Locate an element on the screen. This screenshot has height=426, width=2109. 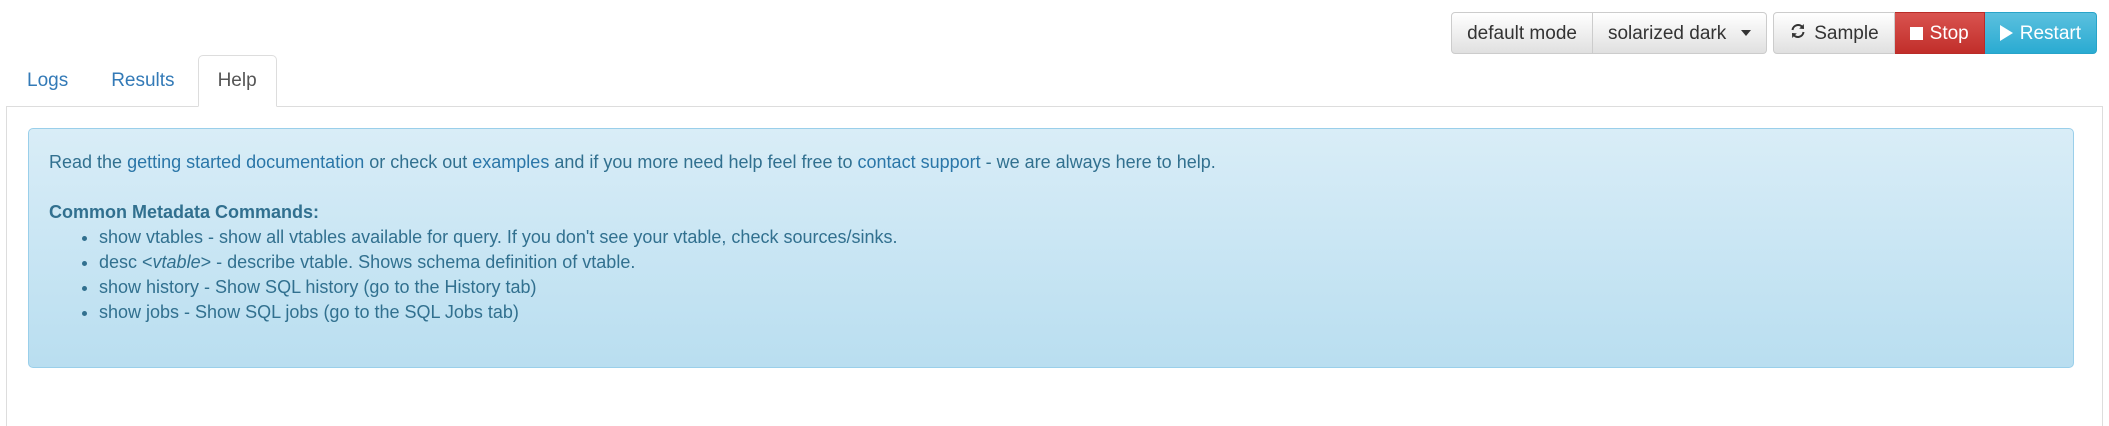
theme-label: solarized dark is located at coordinates (1667, 33).